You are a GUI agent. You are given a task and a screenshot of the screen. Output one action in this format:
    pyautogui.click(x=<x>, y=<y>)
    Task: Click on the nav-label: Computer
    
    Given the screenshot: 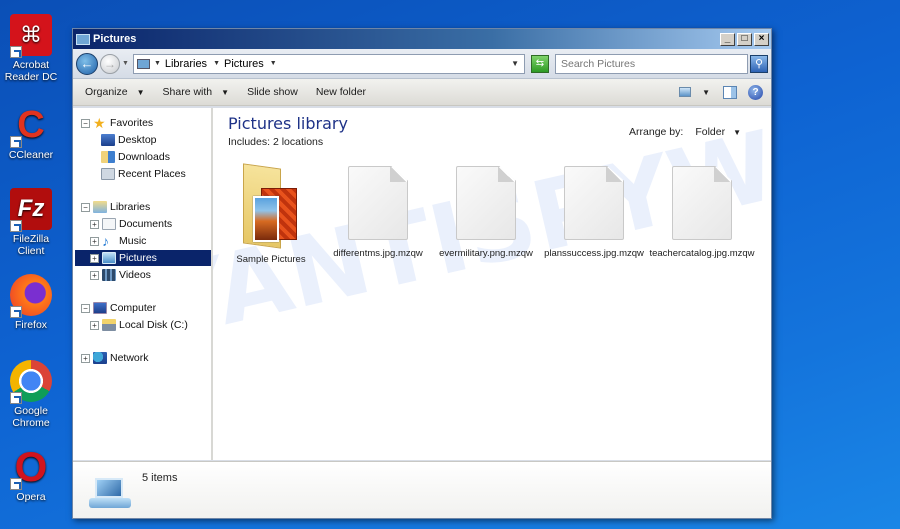 What is the action you would take?
    pyautogui.click(x=133, y=308)
    